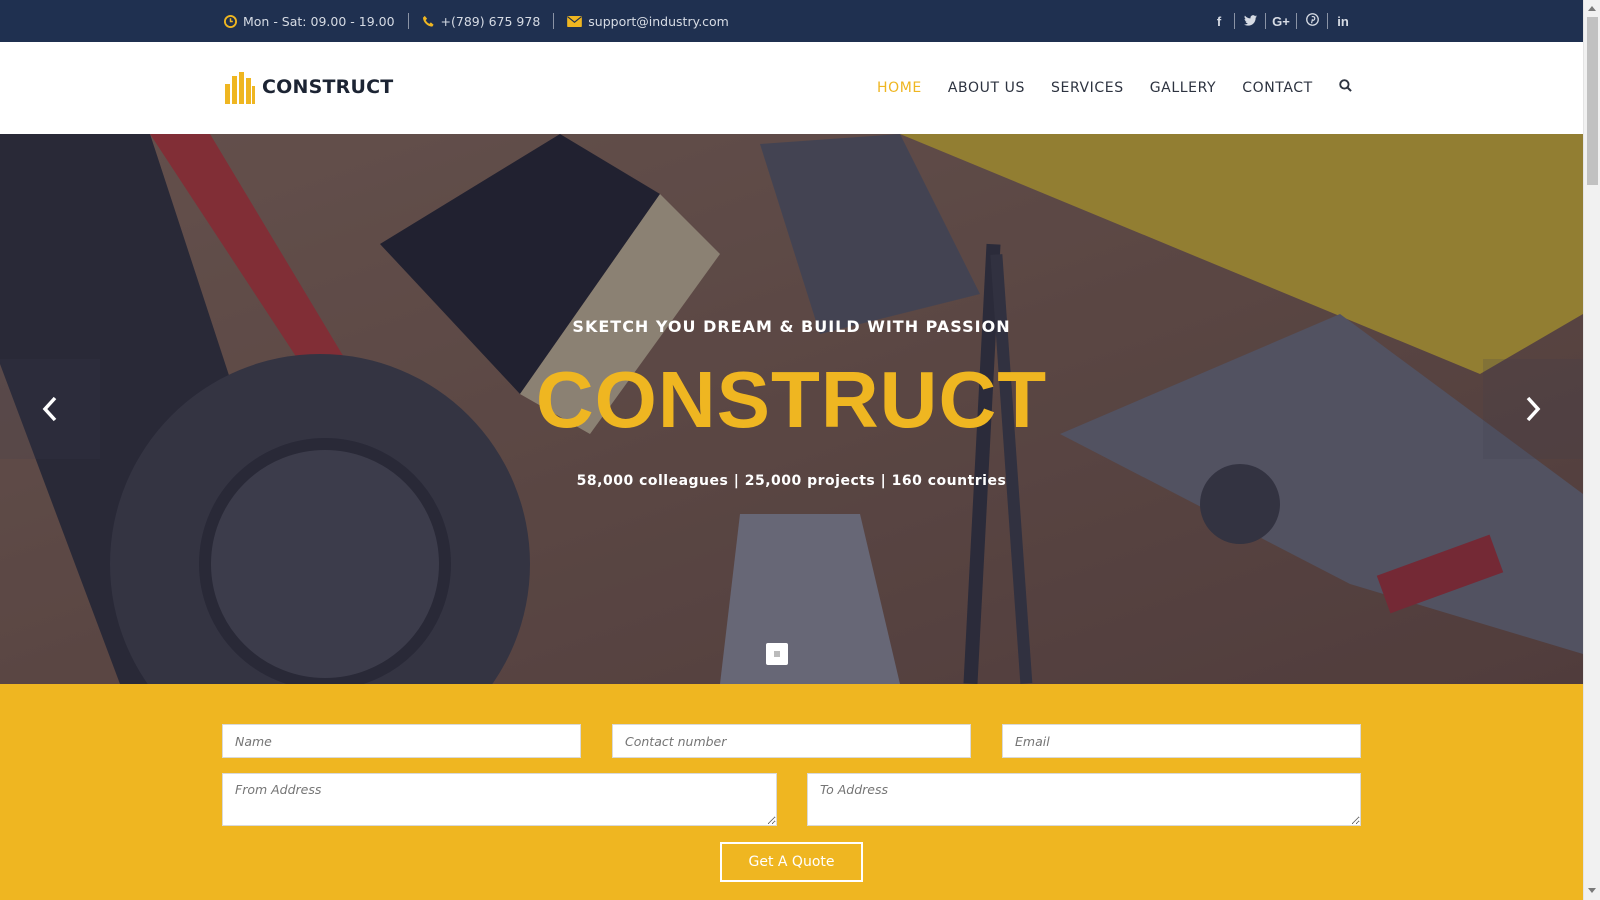 Image resolution: width=1600 pixels, height=900 pixels. I want to click on dot-inner, so click(777, 654).